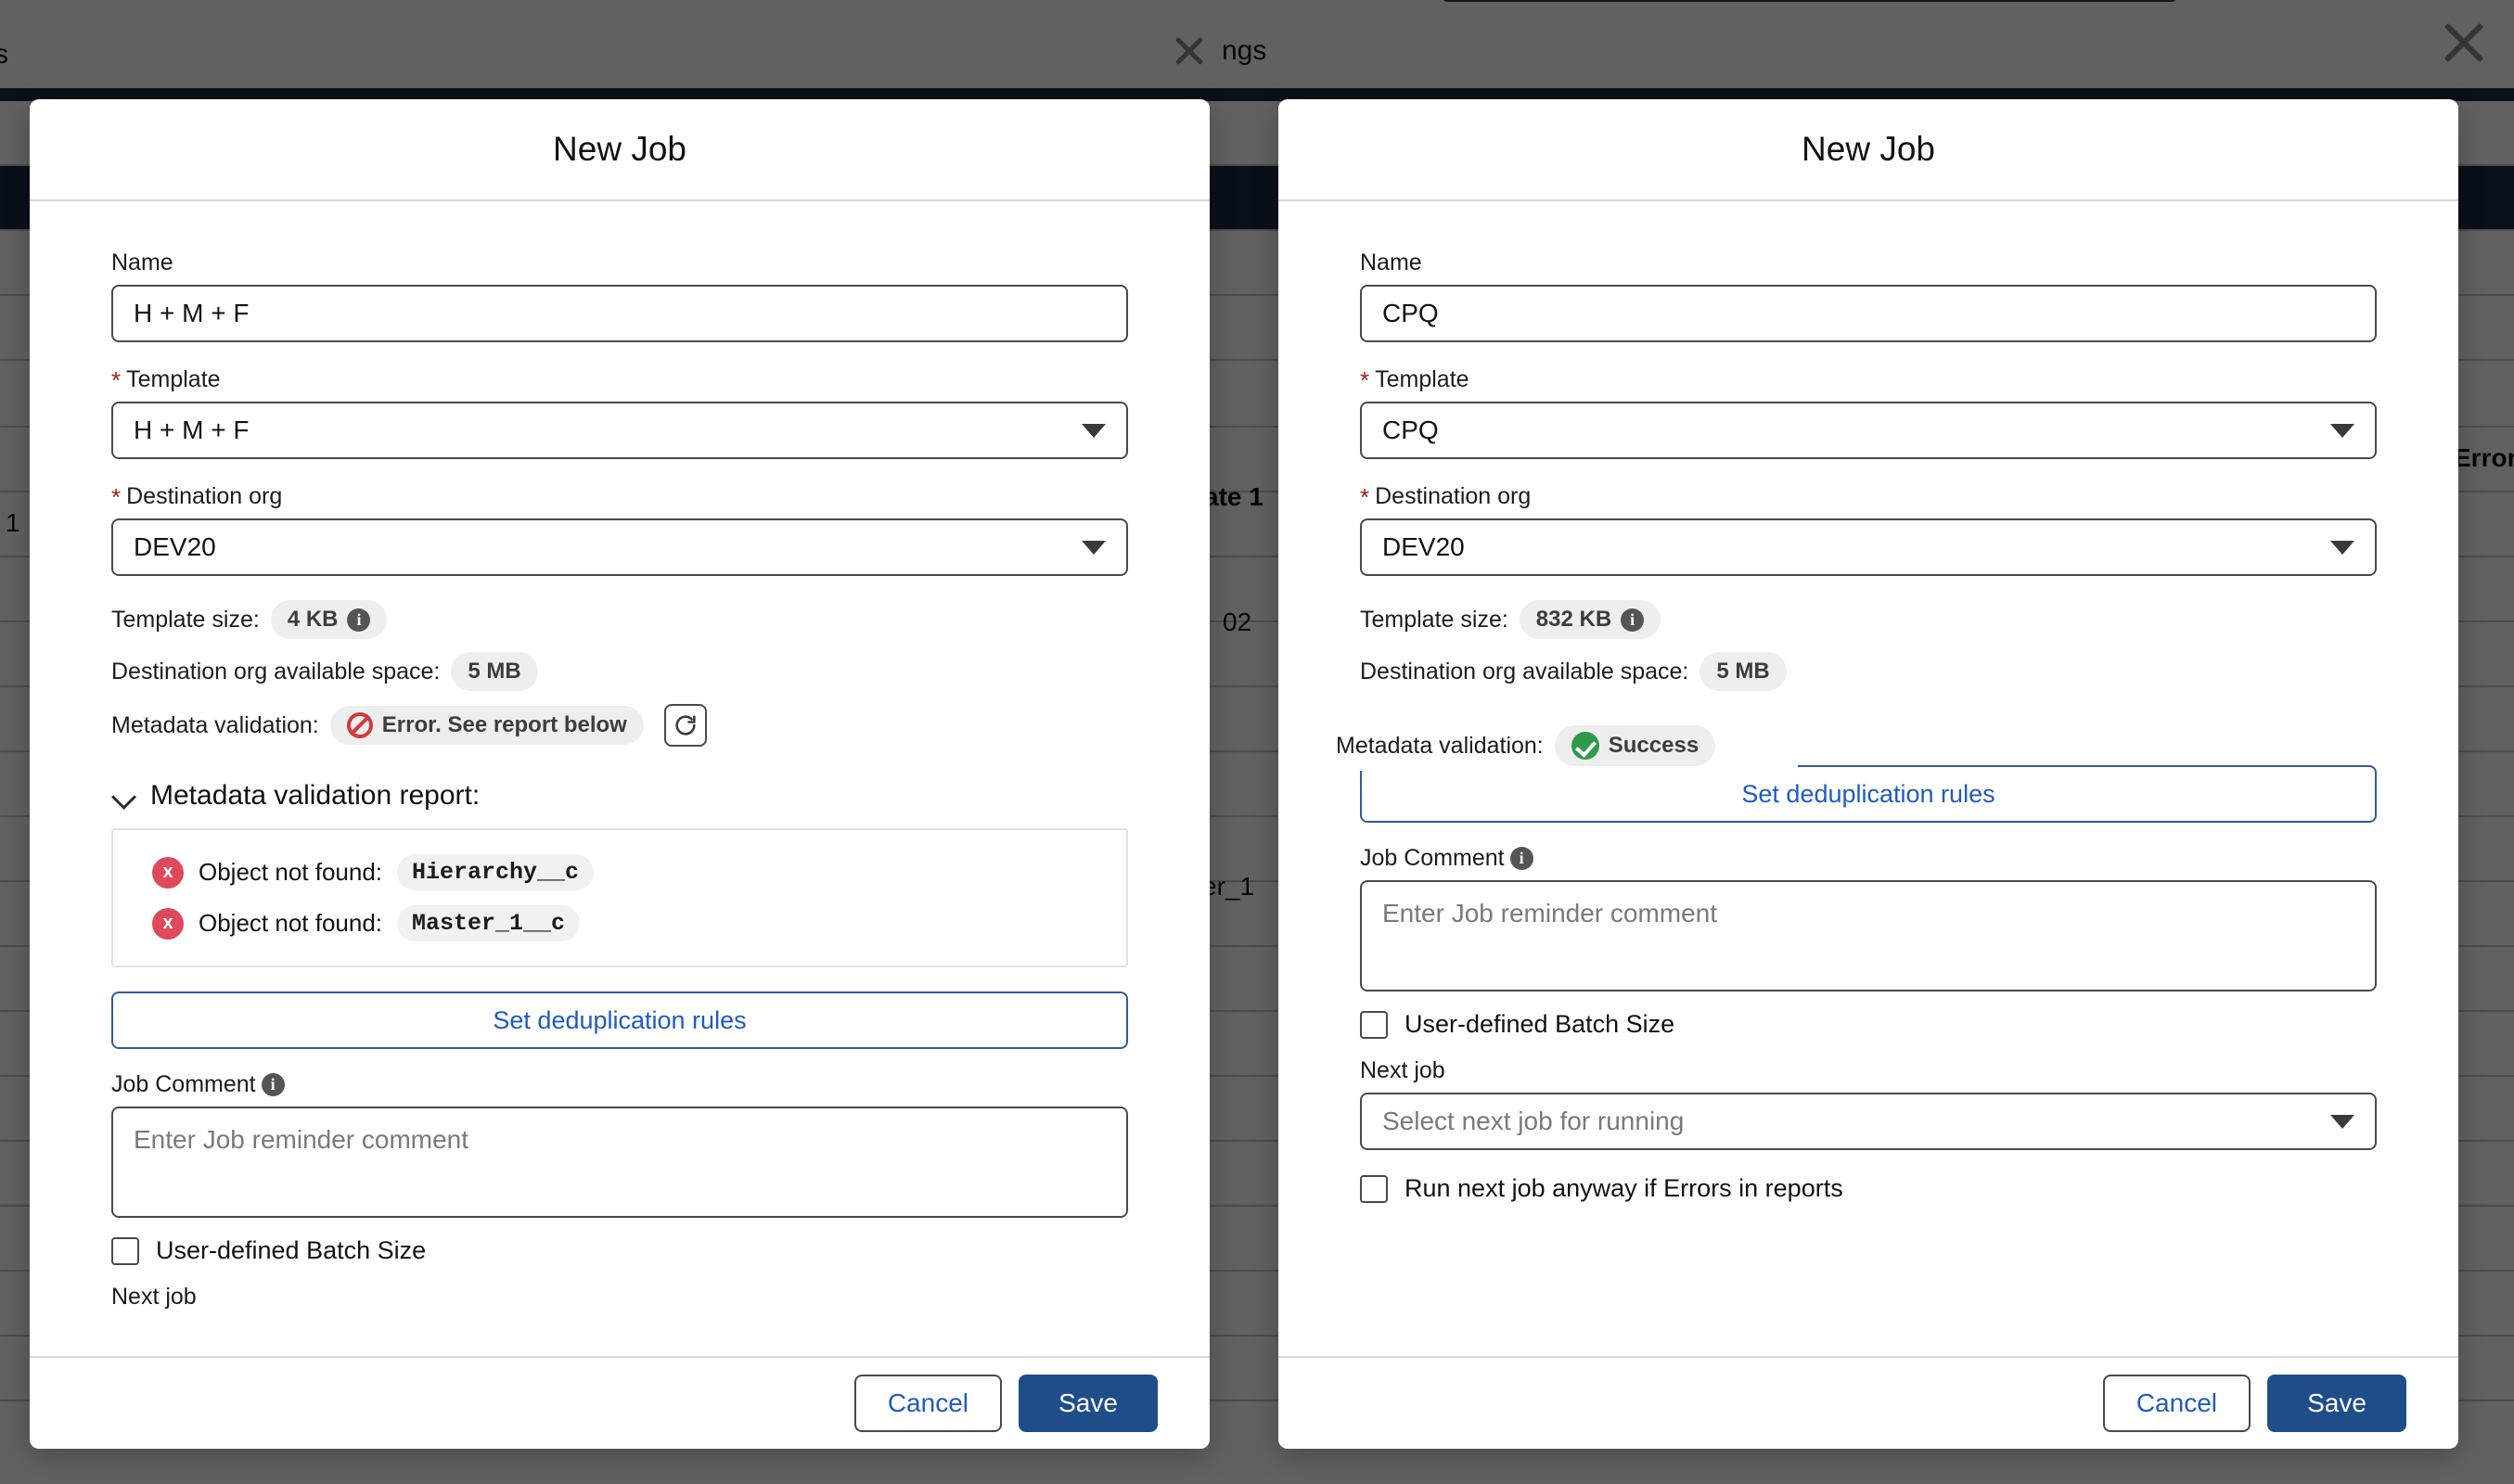  Describe the element at coordinates (619, 430) in the screenshot. I see `template-select: H + M + F` at that location.